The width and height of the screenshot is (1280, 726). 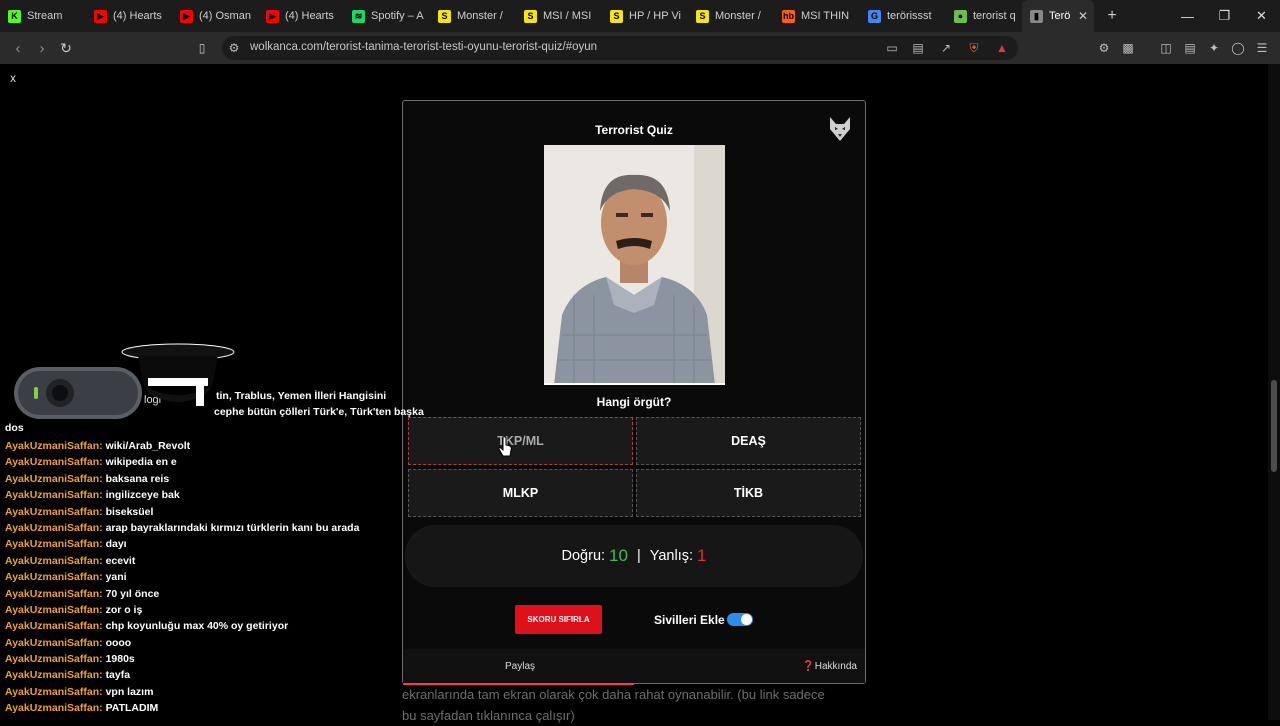 I want to click on answer-button-3: MLKP, so click(x=520, y=493).